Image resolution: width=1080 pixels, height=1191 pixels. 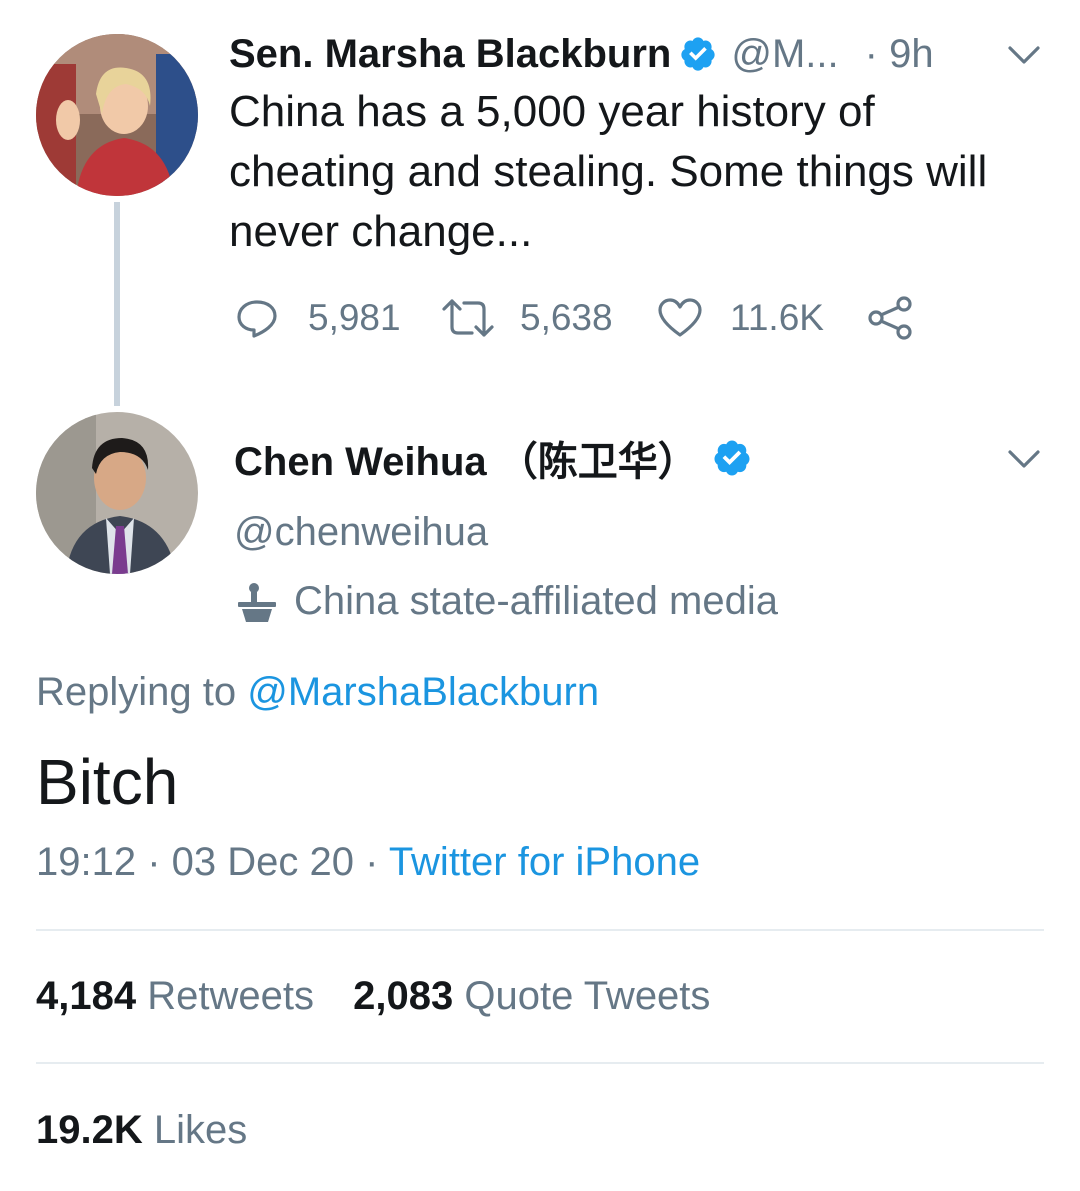 I want to click on main-tweet-text: Bitch, so click(x=107, y=782).